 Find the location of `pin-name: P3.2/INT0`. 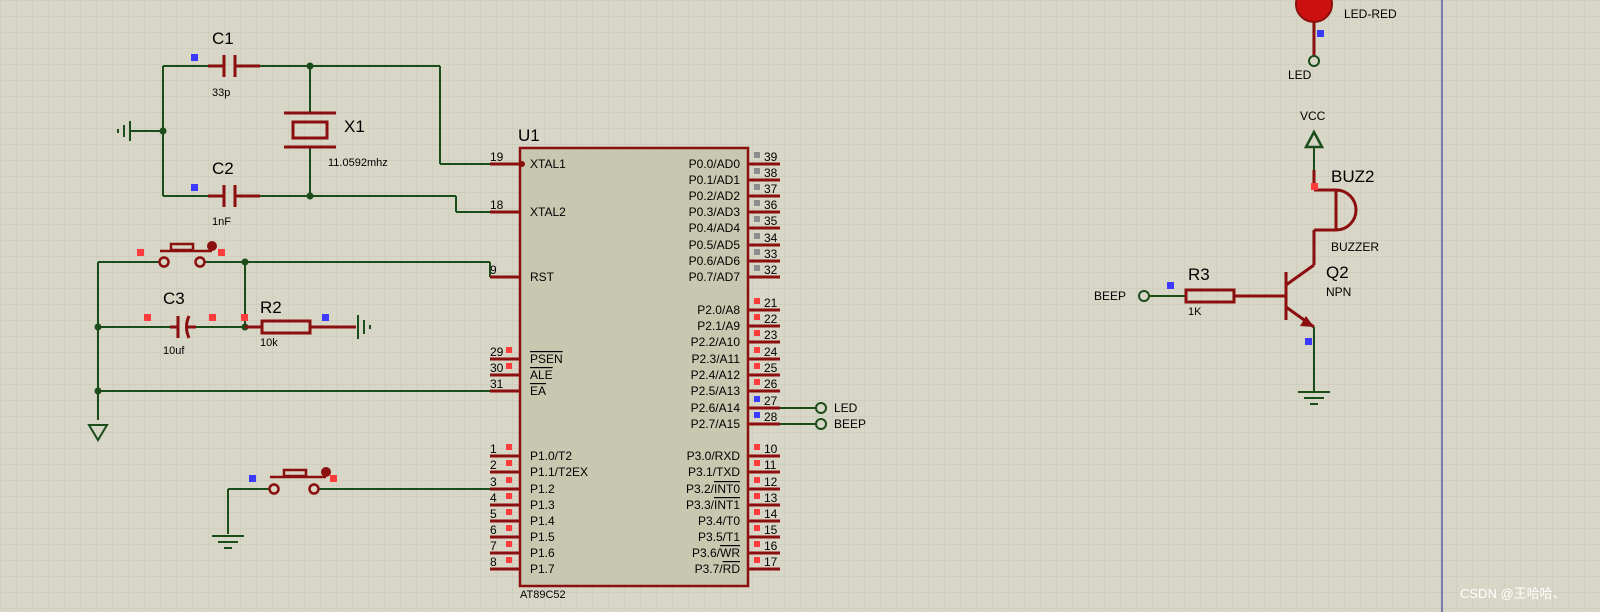

pin-name: P3.2/INT0 is located at coordinates (713, 489).